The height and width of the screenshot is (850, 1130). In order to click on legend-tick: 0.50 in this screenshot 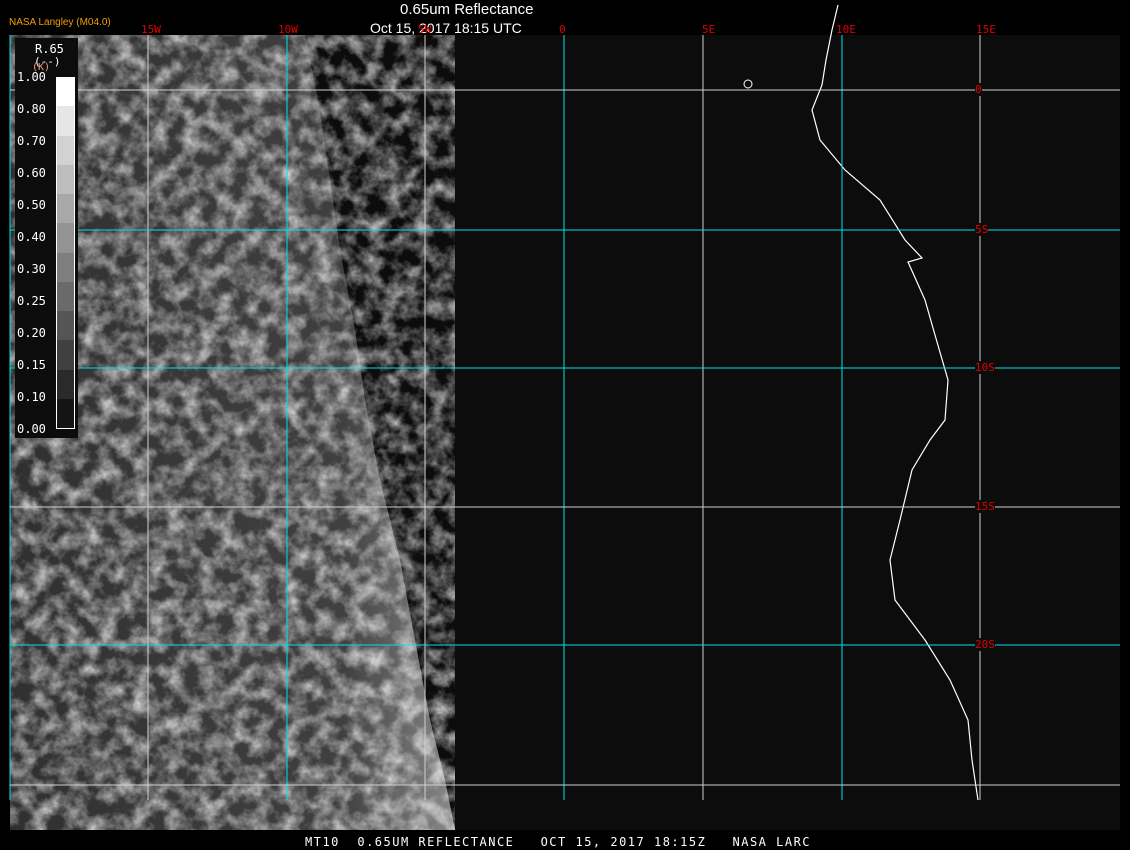, I will do `click(31, 205)`.